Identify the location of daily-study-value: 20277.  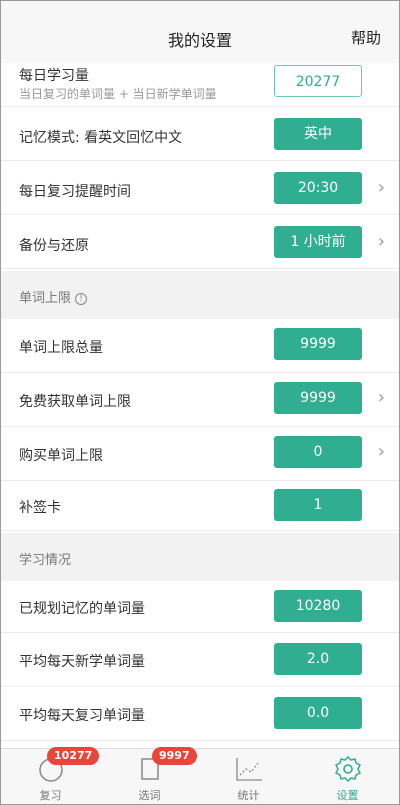
(318, 81).